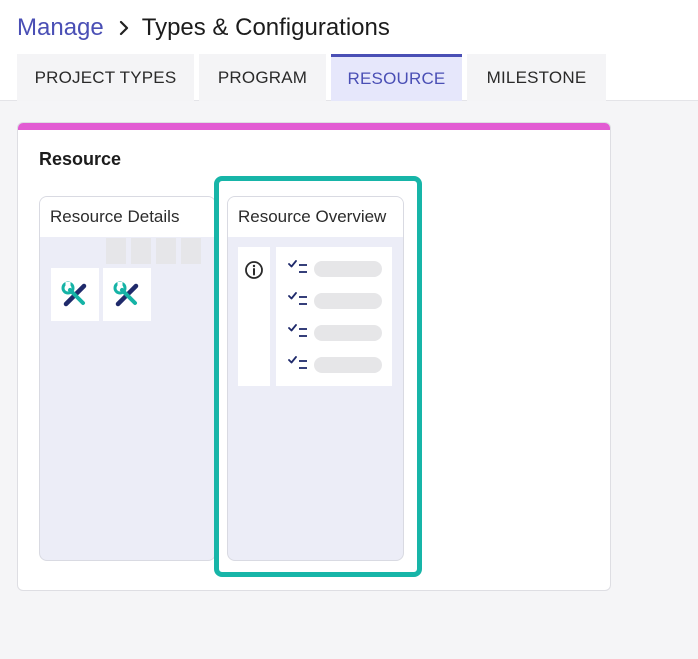 The image size is (698, 659). I want to click on breadcrumb-manage-link: Manage, so click(60, 28).